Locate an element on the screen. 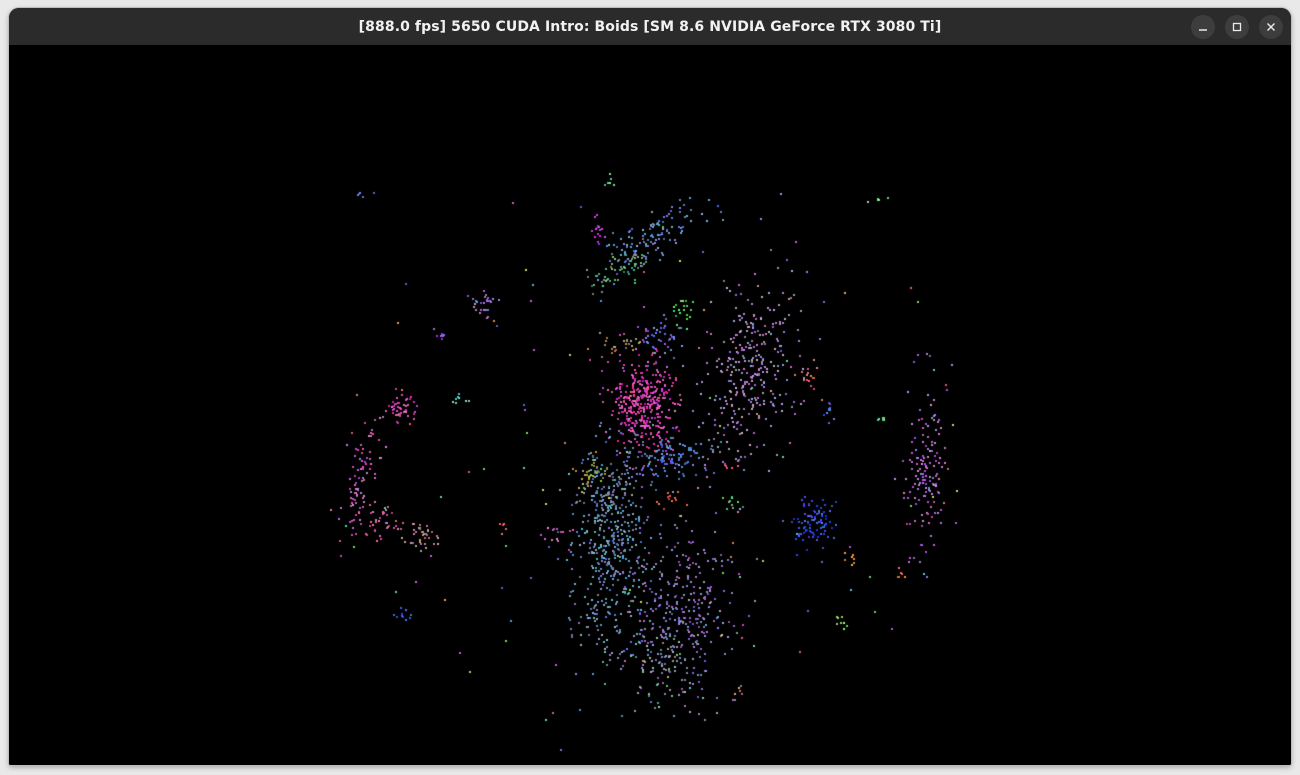  minimize-button is located at coordinates (1203, 27).